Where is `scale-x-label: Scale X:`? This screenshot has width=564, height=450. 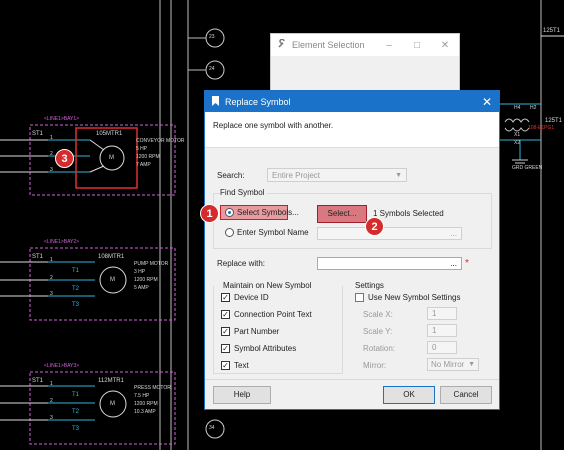
scale-x-label: Scale X: is located at coordinates (378, 314).